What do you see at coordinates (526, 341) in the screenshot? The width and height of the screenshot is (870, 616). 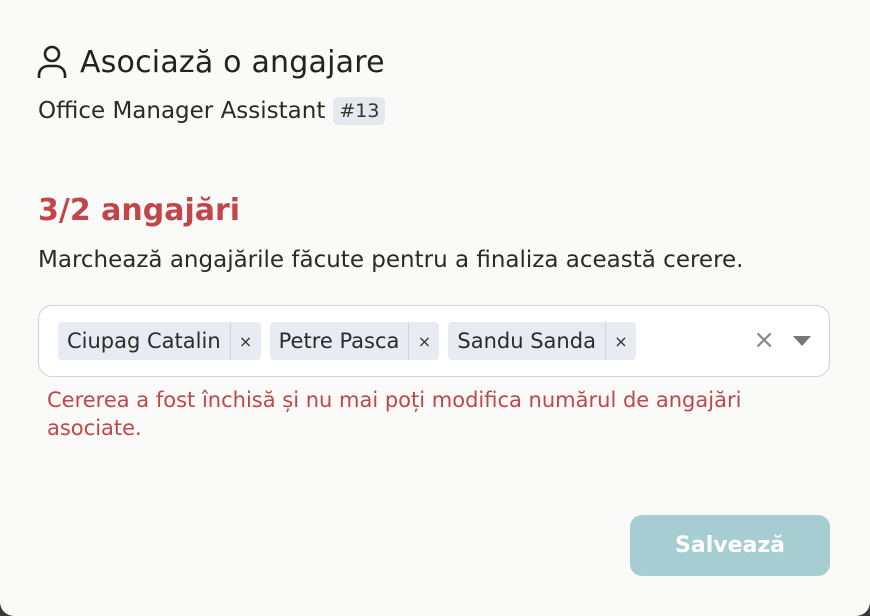 I see `chip-label: Sandu Sanda` at bounding box center [526, 341].